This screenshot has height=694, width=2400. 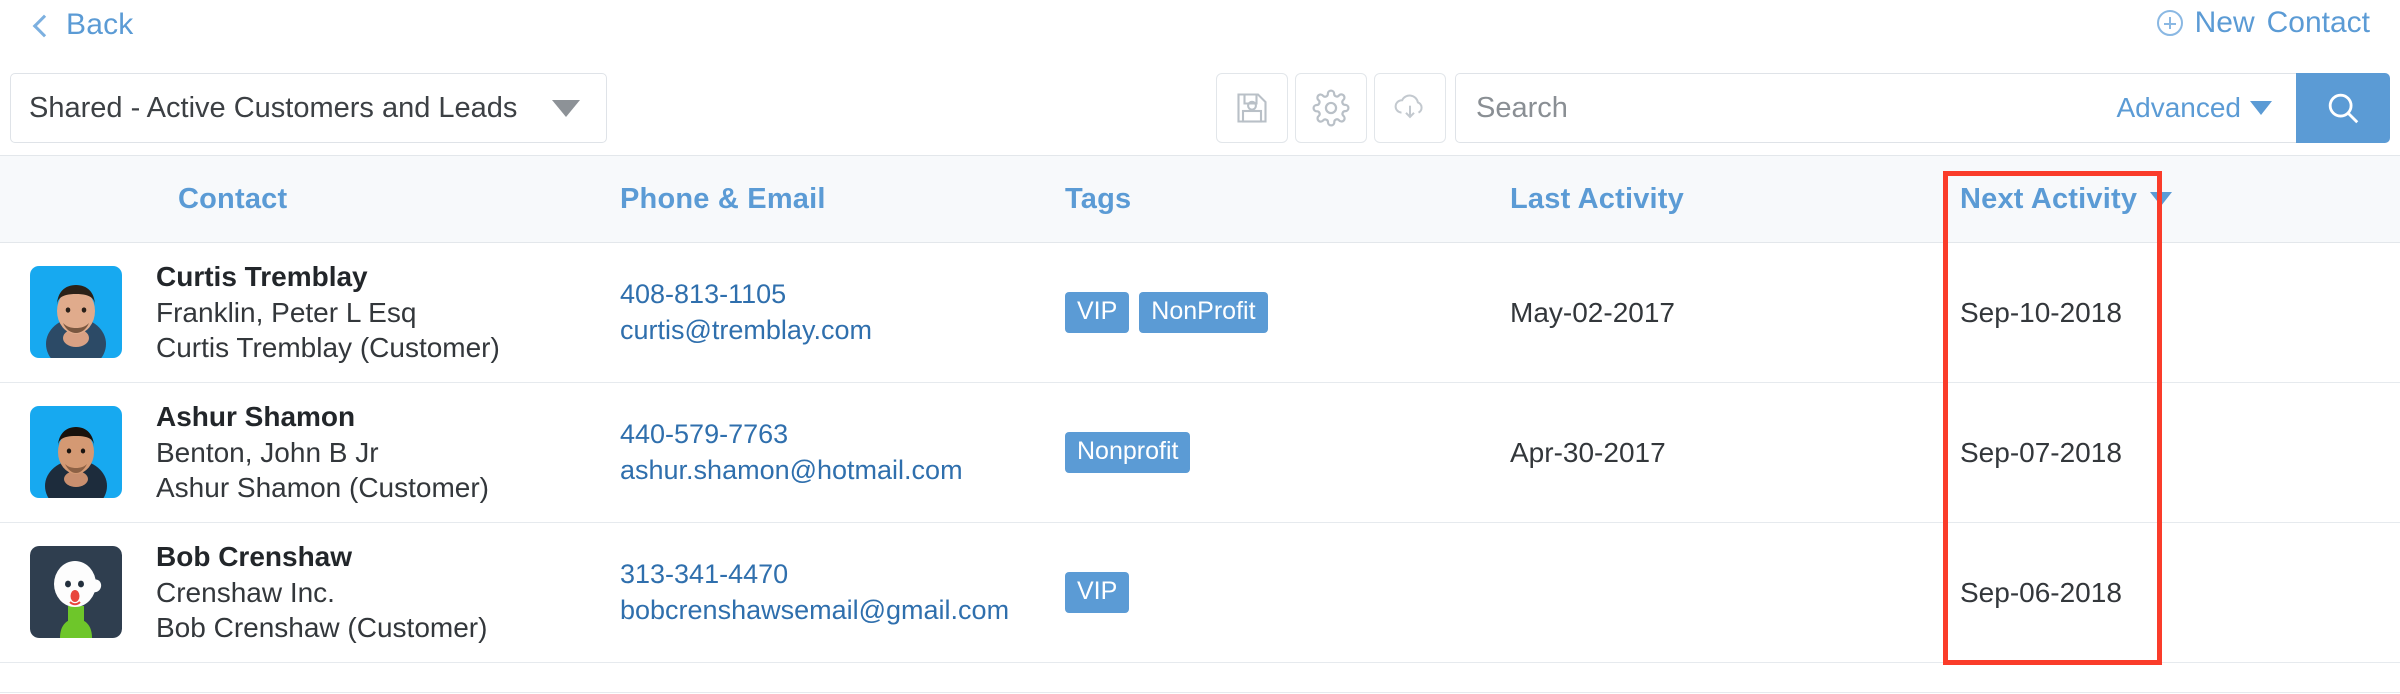 I want to click on contact-phone: 313-341-4470, so click(x=814, y=574).